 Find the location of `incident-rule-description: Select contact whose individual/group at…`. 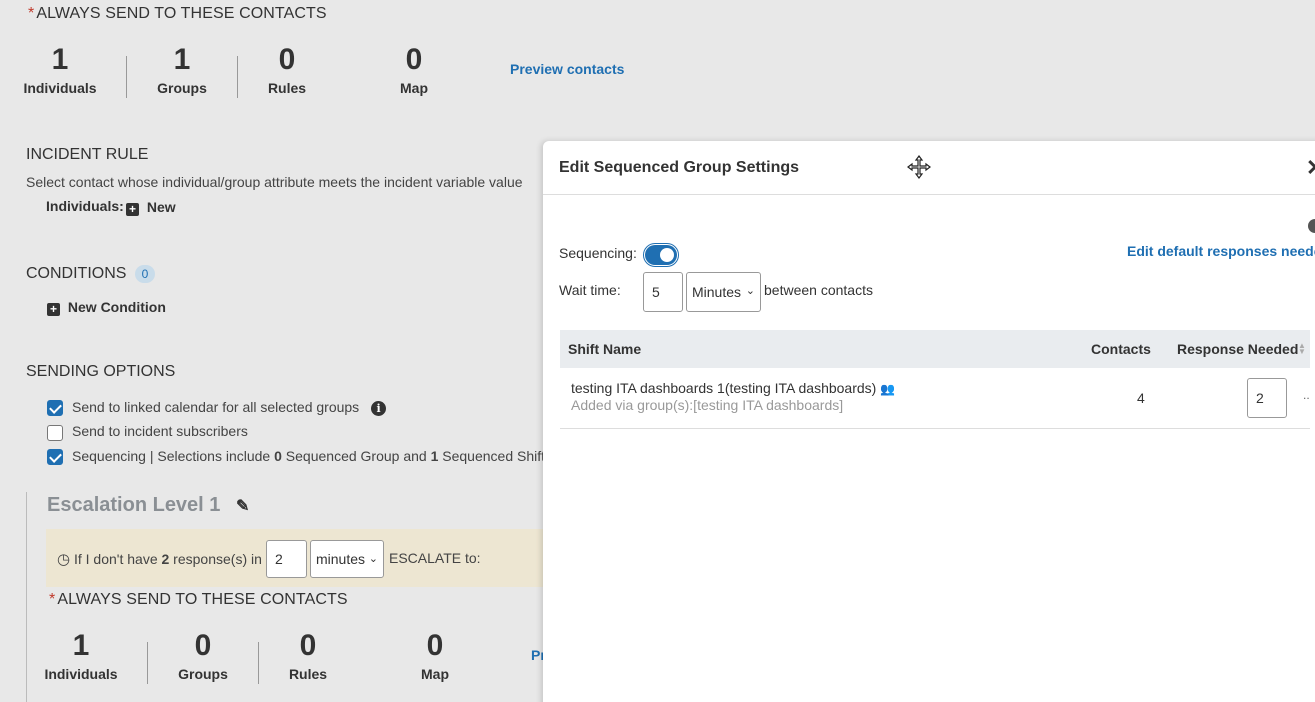

incident-rule-description: Select contact whose individual/group at… is located at coordinates (274, 182).